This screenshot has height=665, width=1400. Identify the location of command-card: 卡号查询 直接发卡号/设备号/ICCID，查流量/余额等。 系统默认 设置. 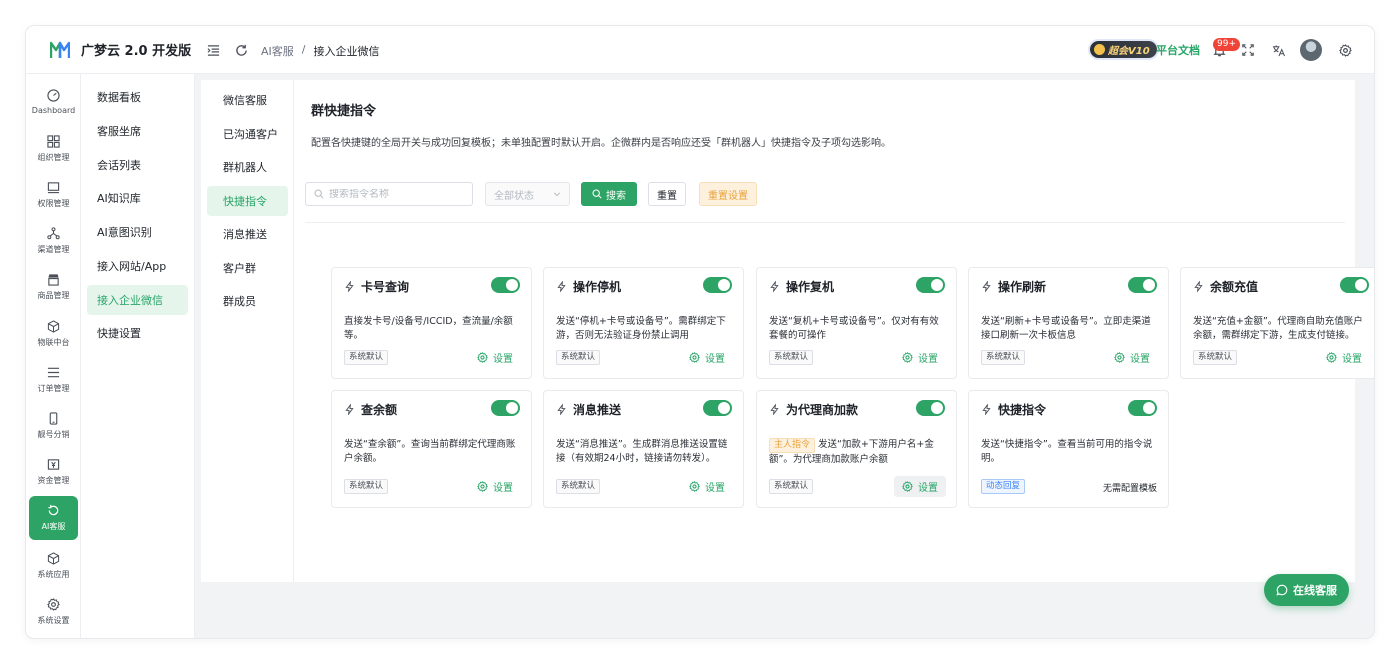
(431, 323).